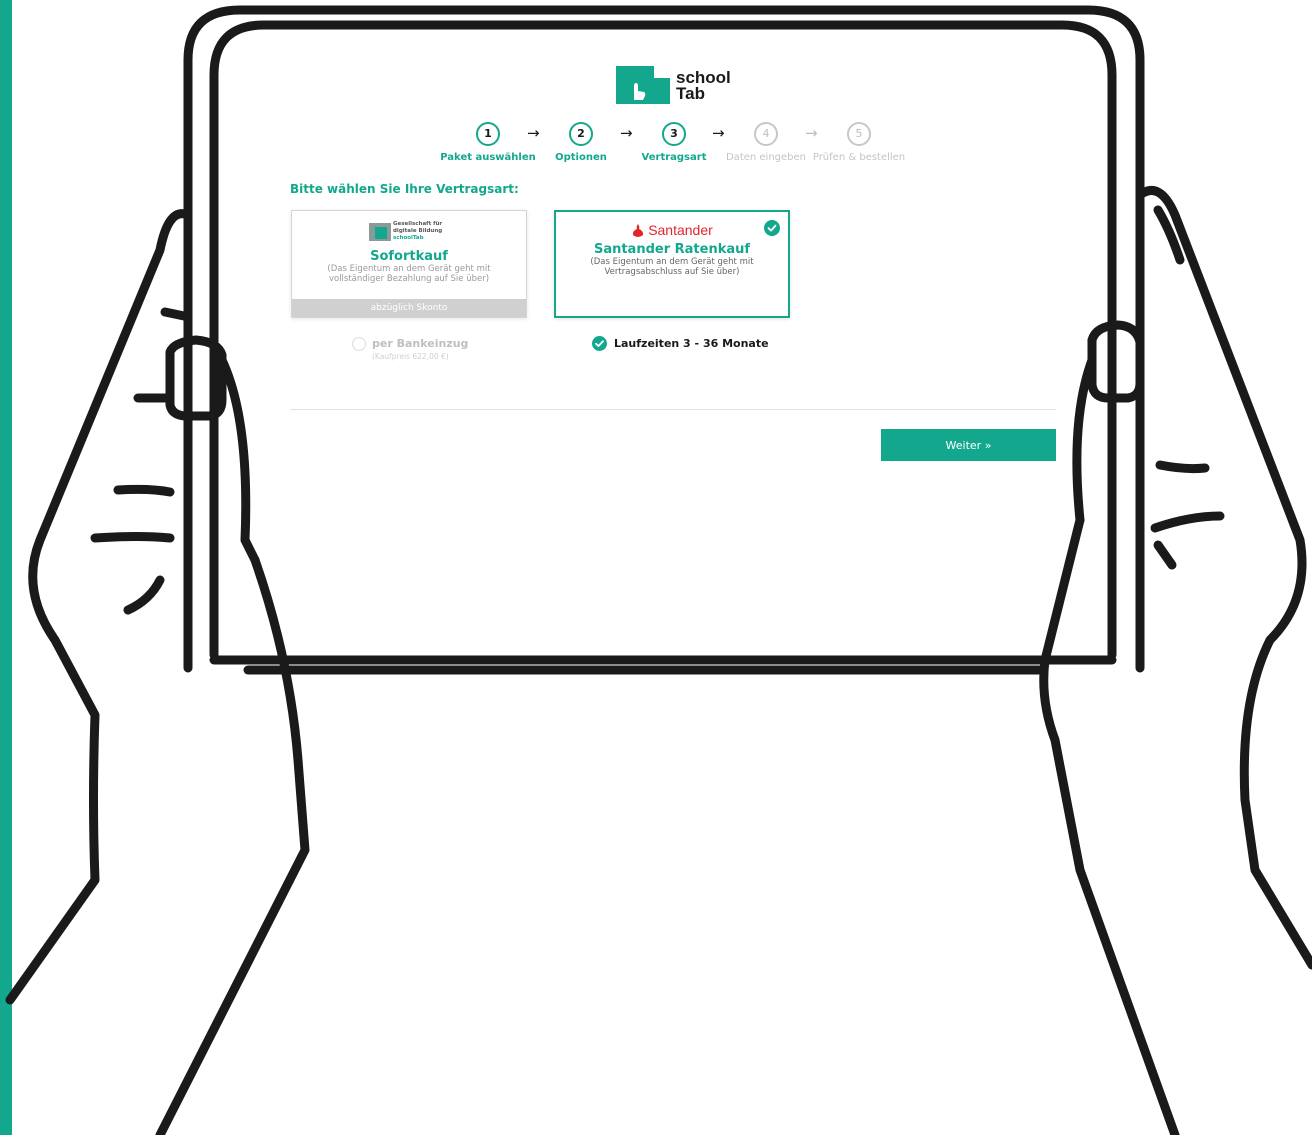  I want to click on step-number: 4, so click(766, 134).